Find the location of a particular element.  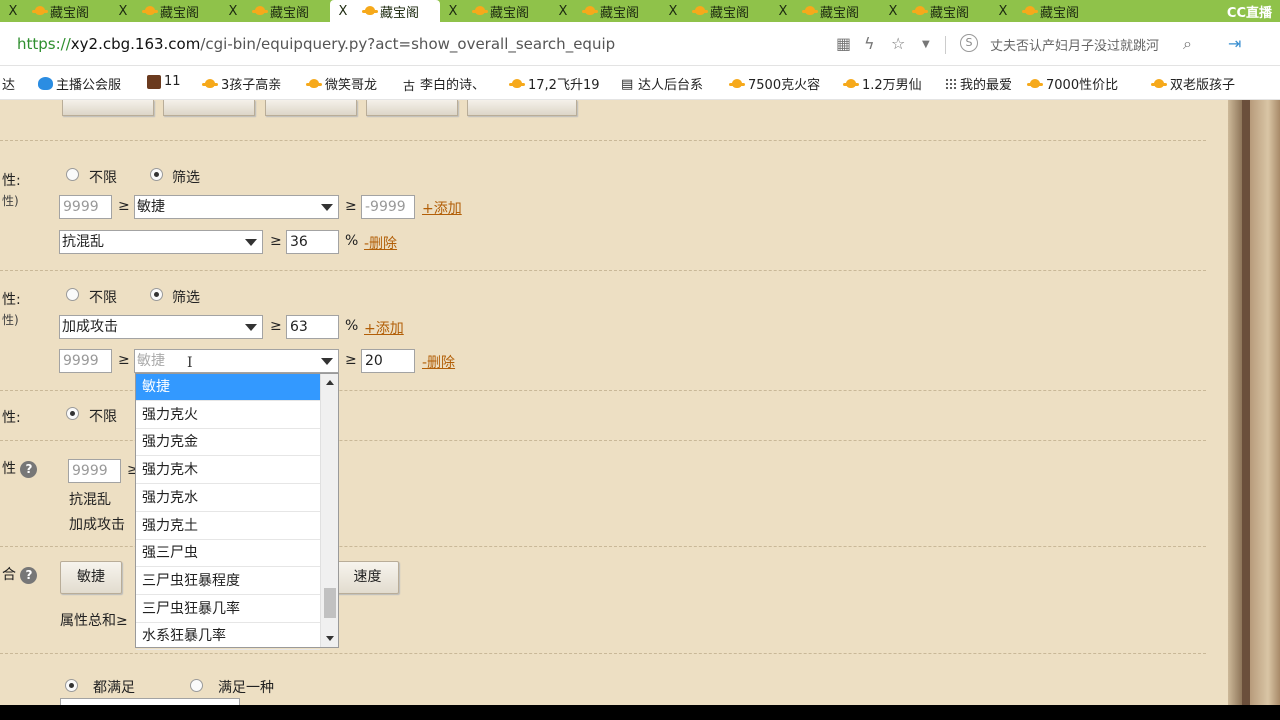

search-engine-icon: S is located at coordinates (969, 43).